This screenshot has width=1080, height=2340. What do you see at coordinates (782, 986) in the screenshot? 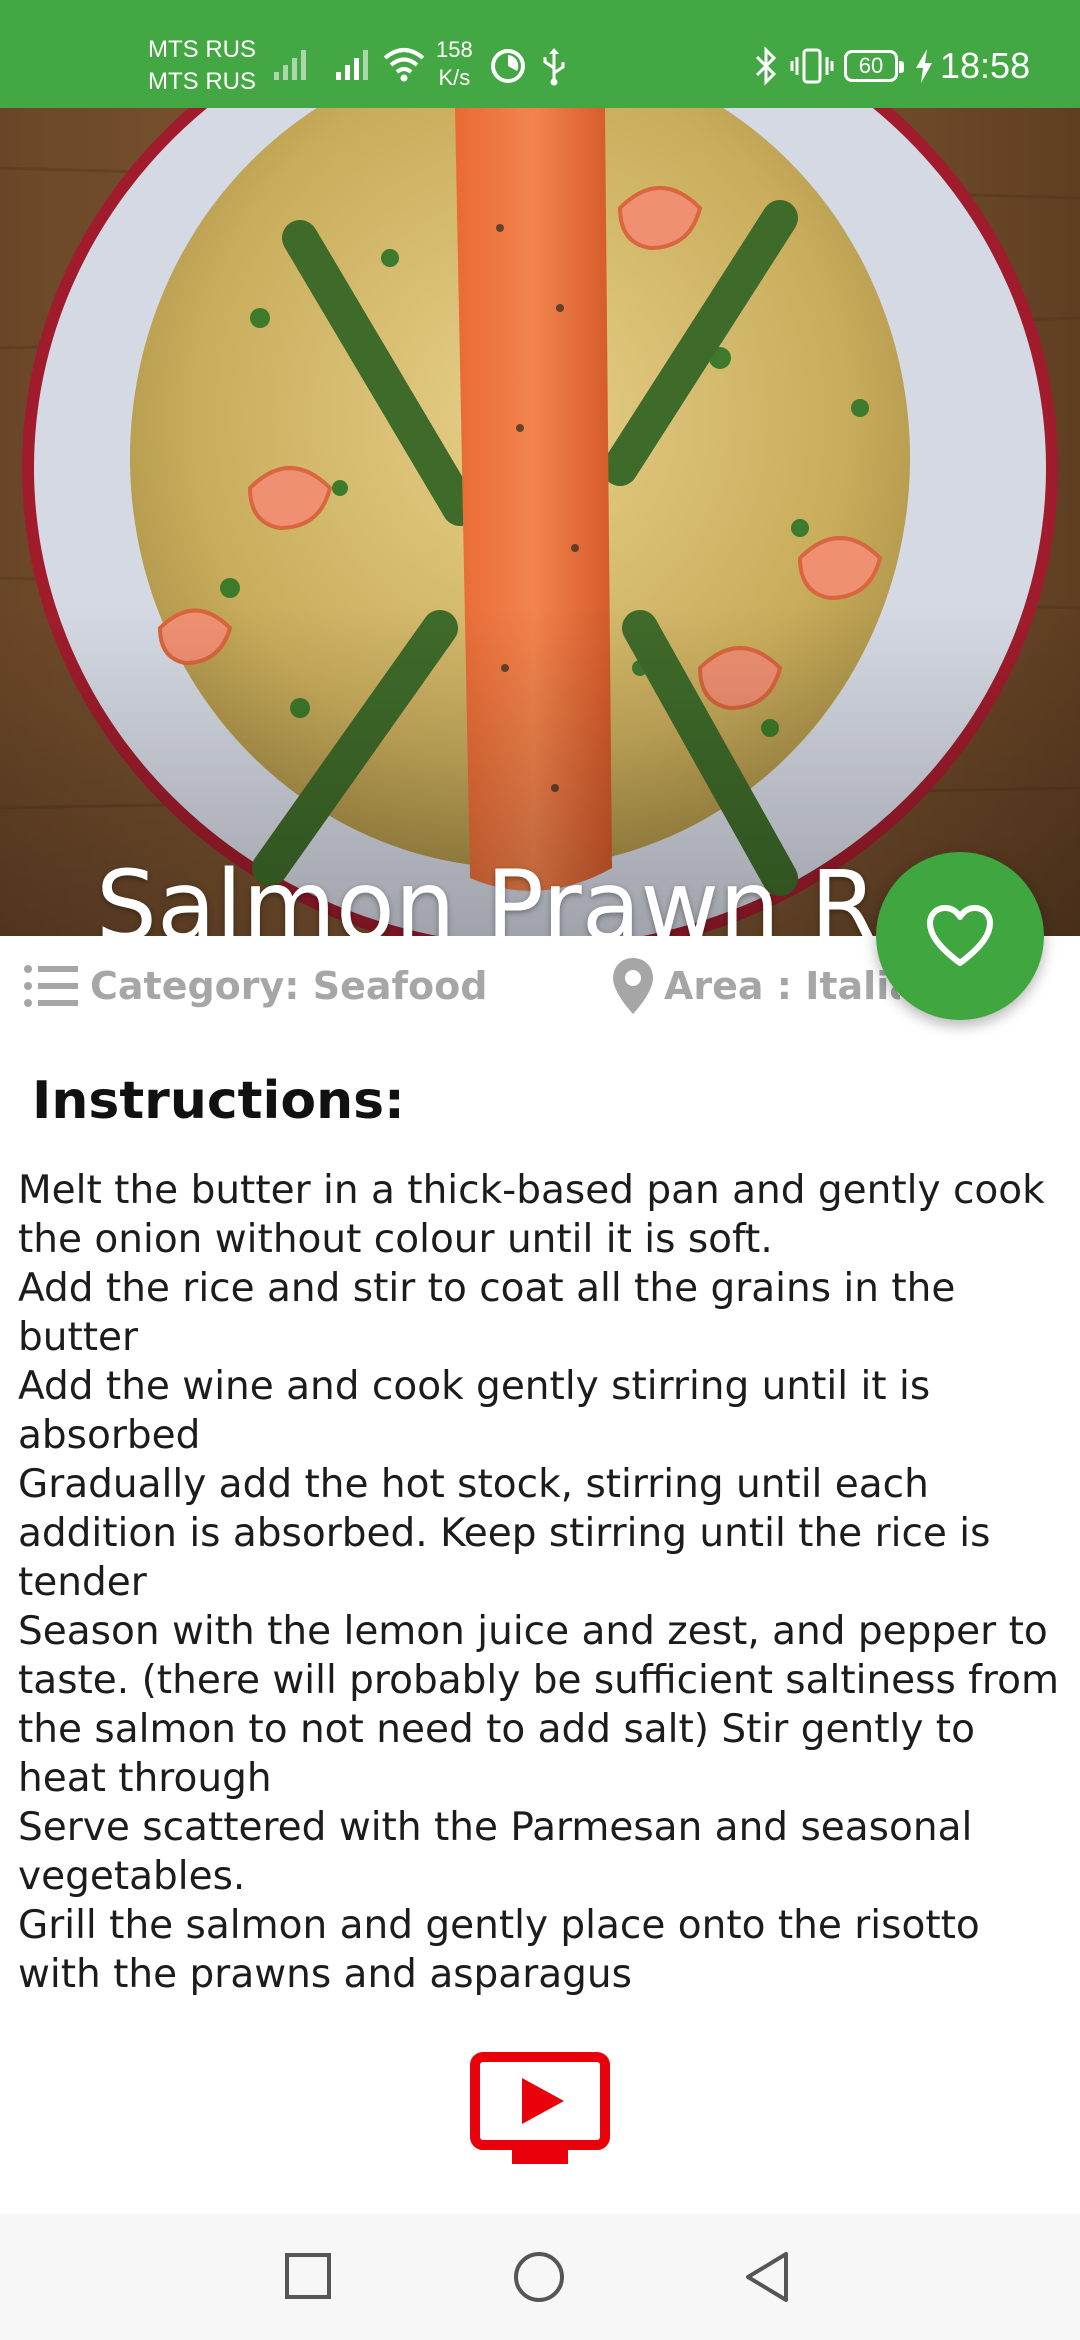
I see `area-text: Area : Italian` at bounding box center [782, 986].